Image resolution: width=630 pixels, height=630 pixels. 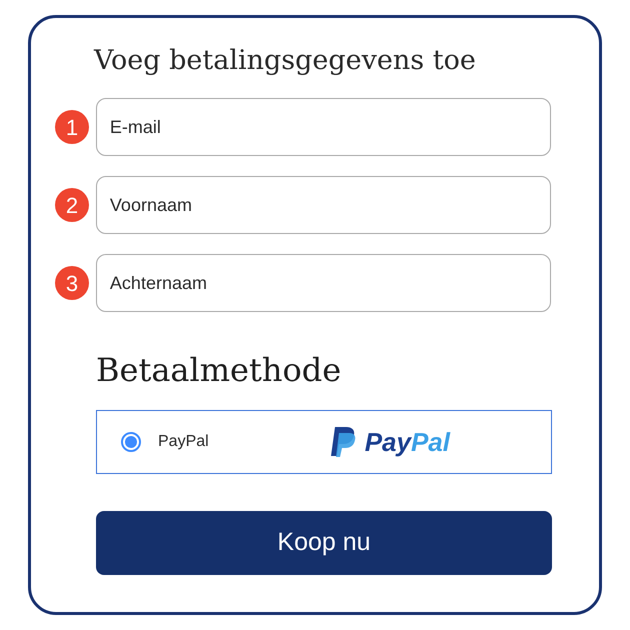 What do you see at coordinates (342, 442) in the screenshot?
I see `paypal-logo-icon` at bounding box center [342, 442].